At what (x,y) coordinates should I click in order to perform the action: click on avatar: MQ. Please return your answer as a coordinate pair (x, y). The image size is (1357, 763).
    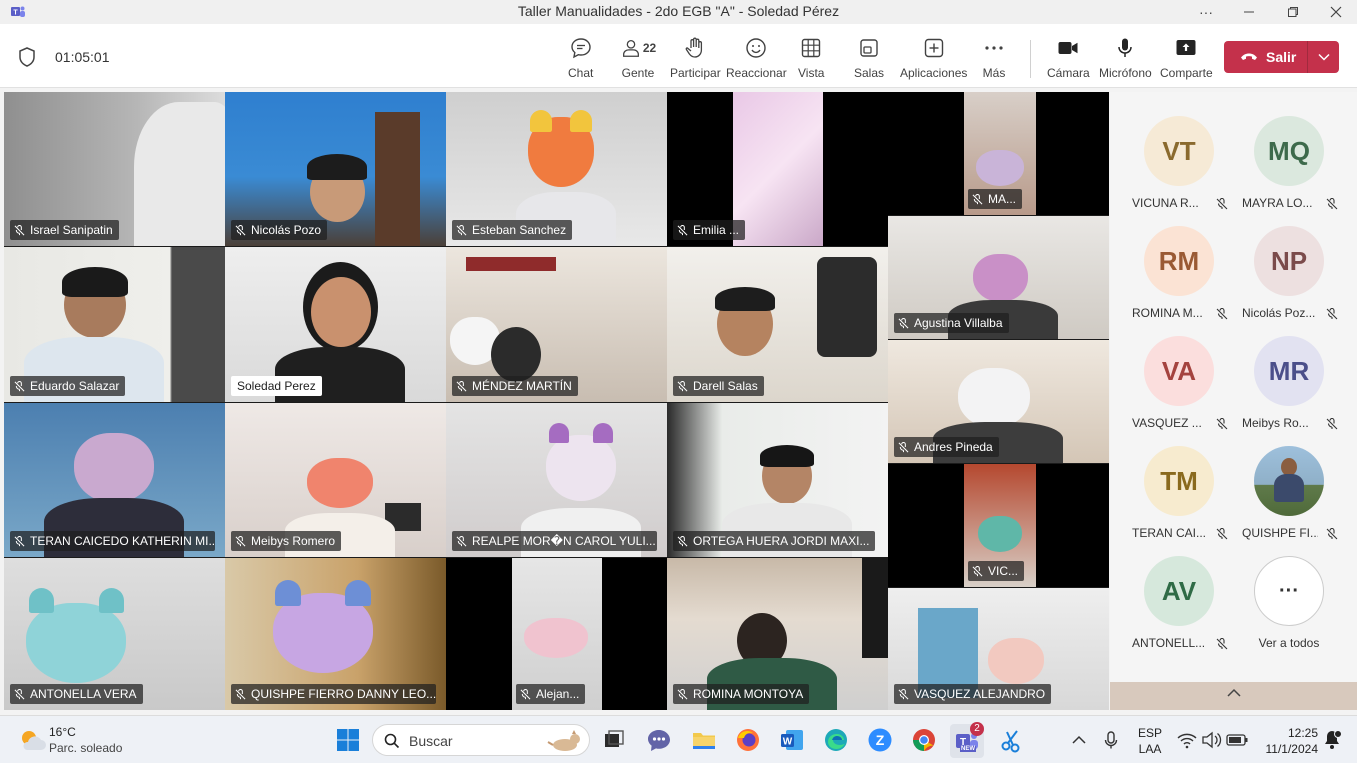
    Looking at the image, I should click on (1289, 151).